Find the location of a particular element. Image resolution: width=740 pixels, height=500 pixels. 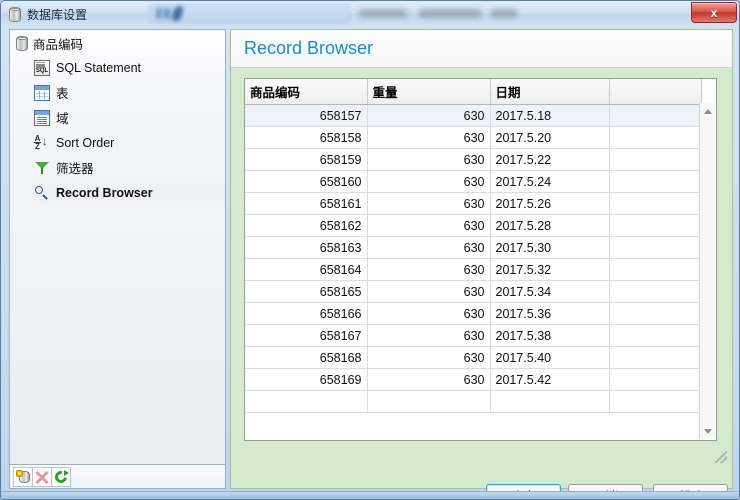

table-row: 658161 630 2017.5.26 is located at coordinates (473, 203).